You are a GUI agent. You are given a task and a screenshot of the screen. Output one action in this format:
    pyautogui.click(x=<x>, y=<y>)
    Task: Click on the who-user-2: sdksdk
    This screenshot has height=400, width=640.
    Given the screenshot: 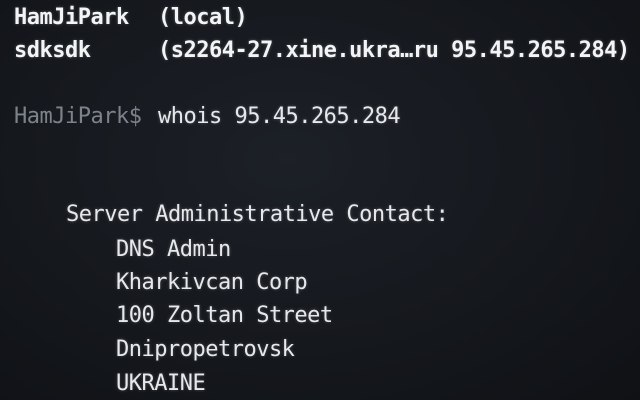 What is the action you would take?
    pyautogui.click(x=52, y=50)
    